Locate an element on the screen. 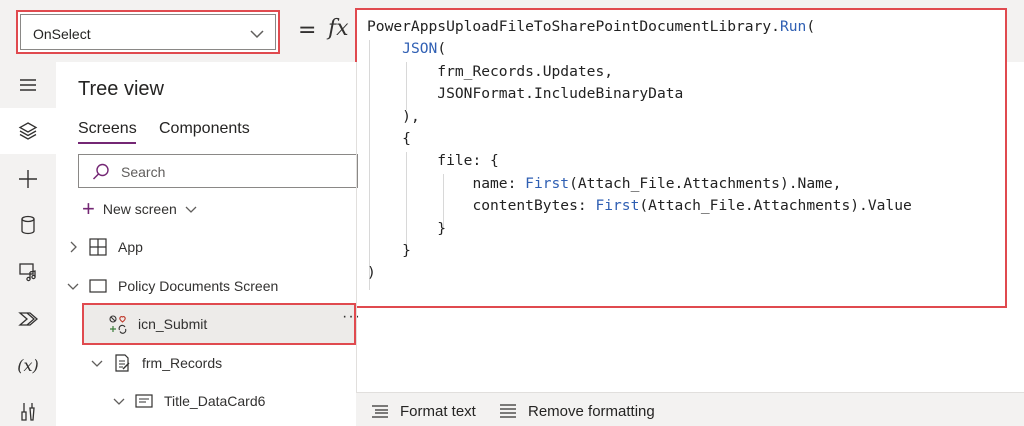  more-options-icon: ··· is located at coordinates (351, 317).